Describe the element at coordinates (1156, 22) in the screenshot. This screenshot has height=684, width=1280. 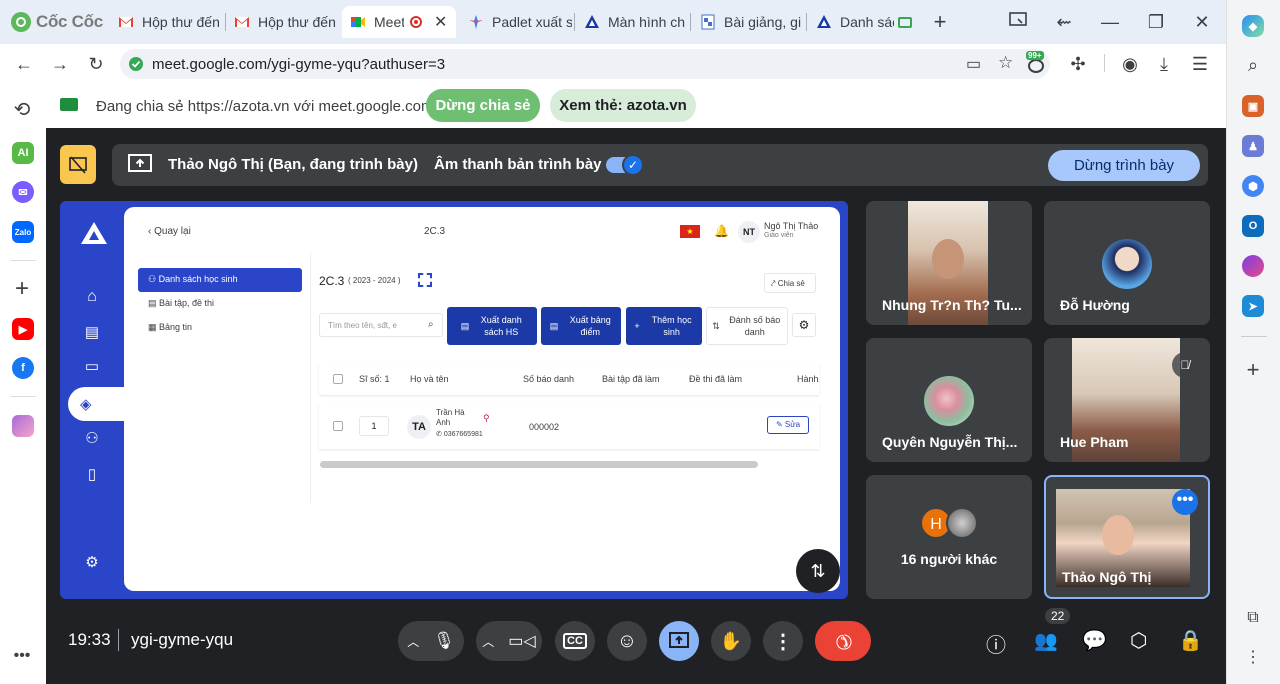
I see `restore-icon: ❐` at that location.